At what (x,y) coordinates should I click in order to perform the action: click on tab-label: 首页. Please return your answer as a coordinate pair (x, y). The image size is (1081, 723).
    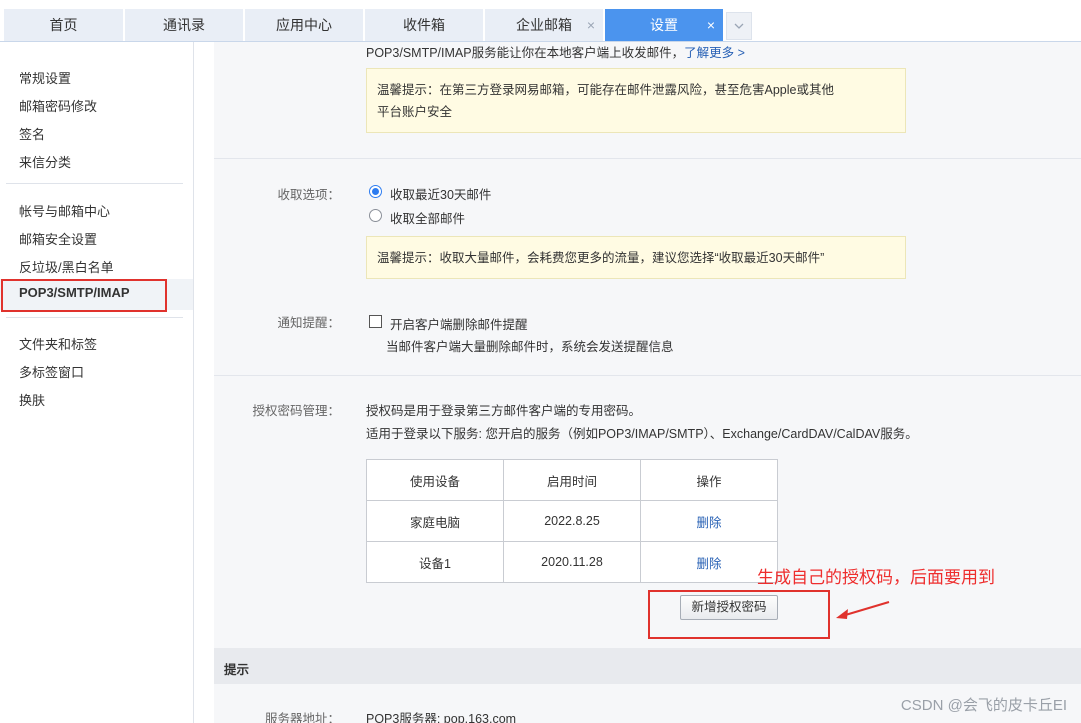
    Looking at the image, I should click on (63, 25).